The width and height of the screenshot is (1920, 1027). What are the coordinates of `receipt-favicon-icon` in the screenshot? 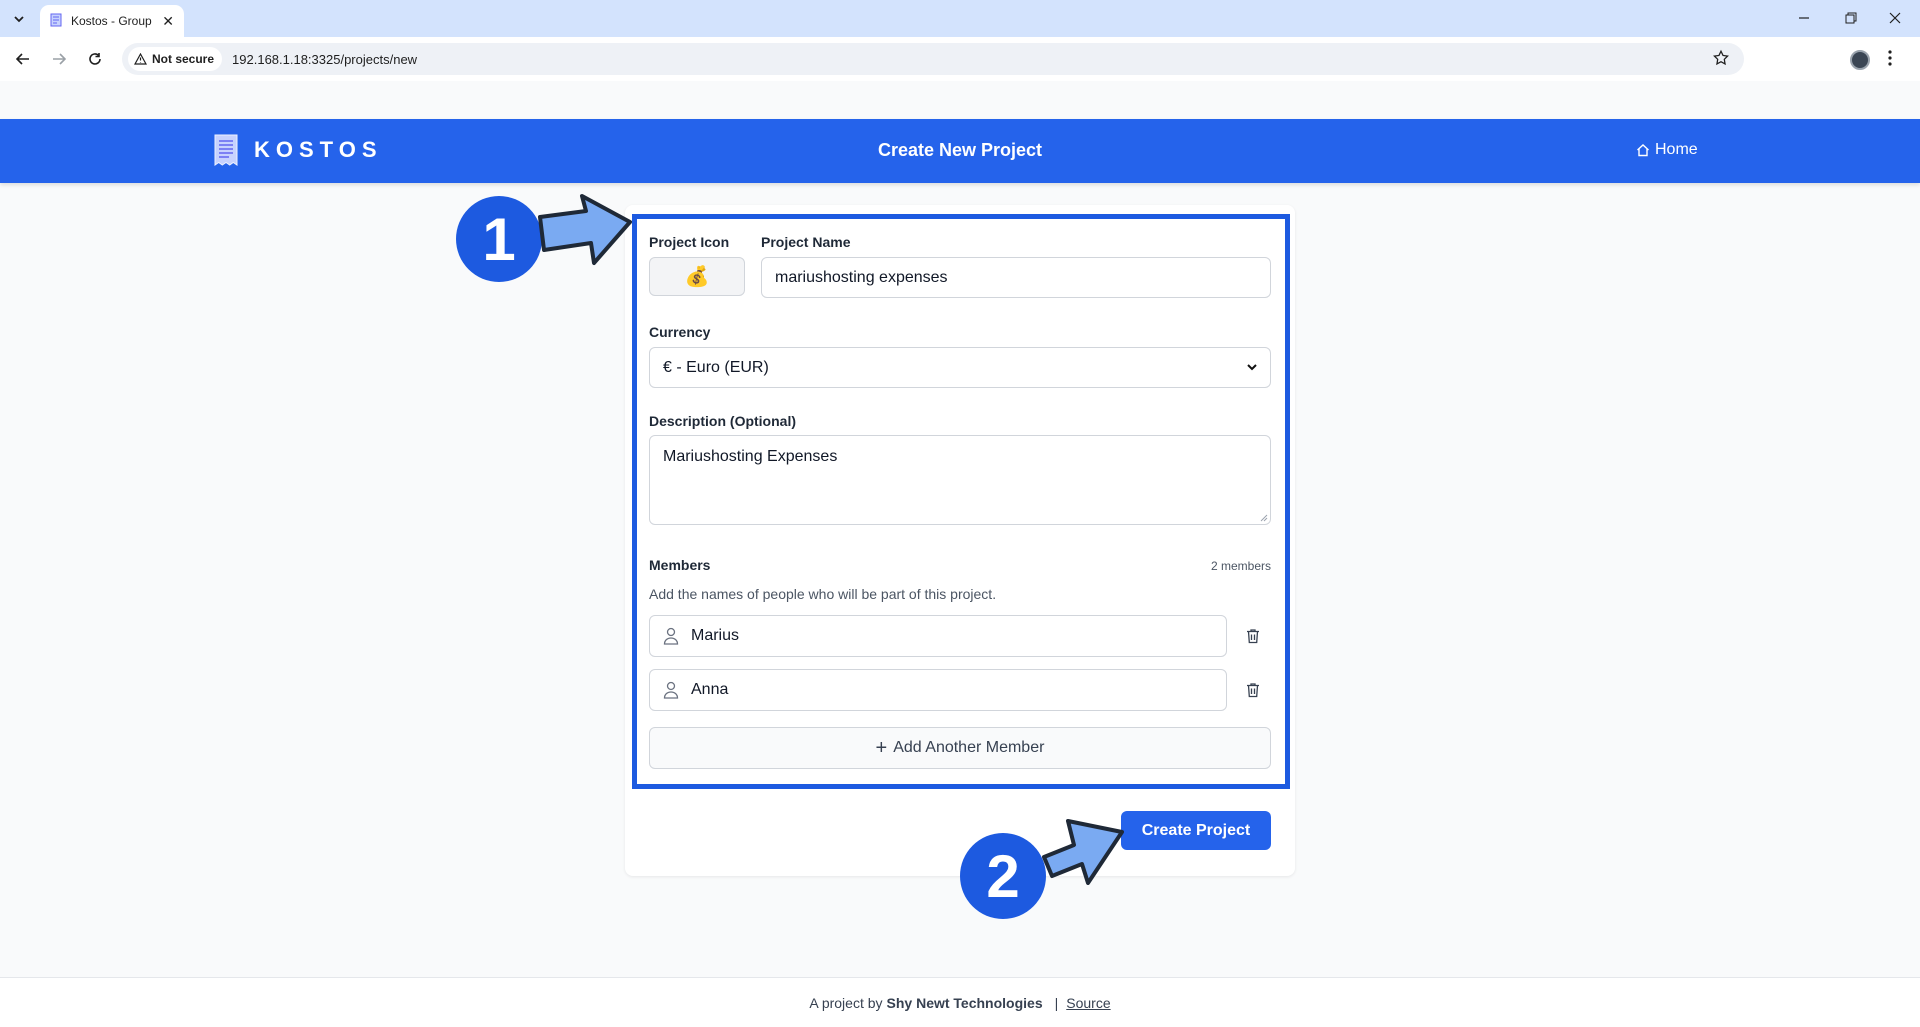 It's located at (56, 21).